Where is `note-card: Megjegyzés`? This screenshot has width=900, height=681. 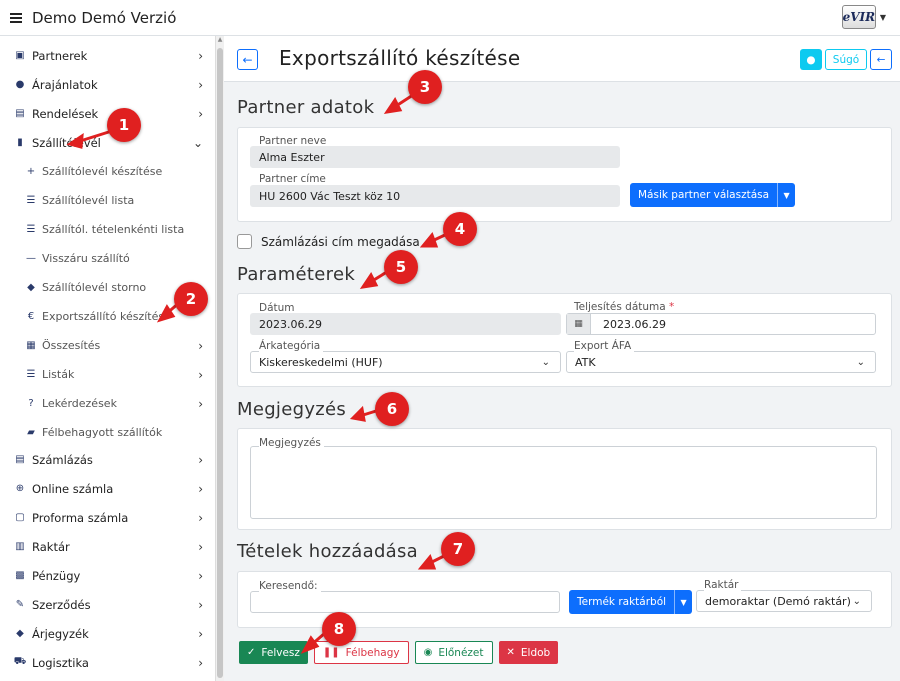
note-card: Megjegyzés is located at coordinates (564, 479).